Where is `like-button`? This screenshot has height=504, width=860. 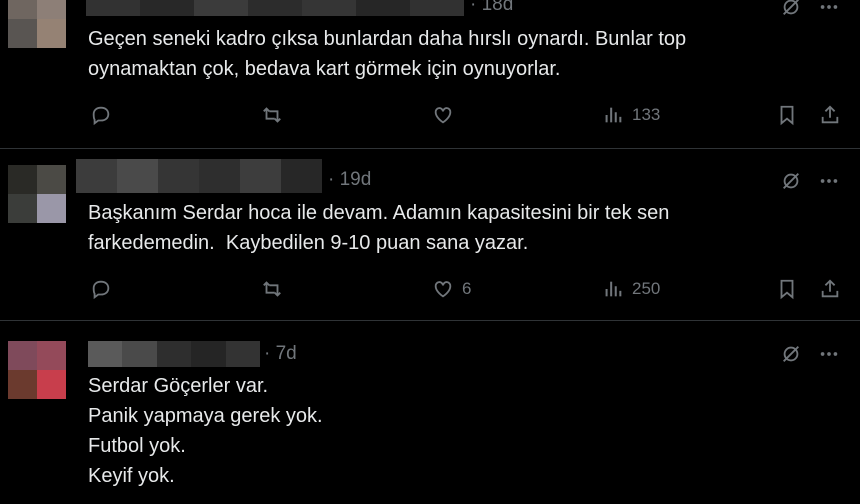
like-button is located at coordinates (443, 115).